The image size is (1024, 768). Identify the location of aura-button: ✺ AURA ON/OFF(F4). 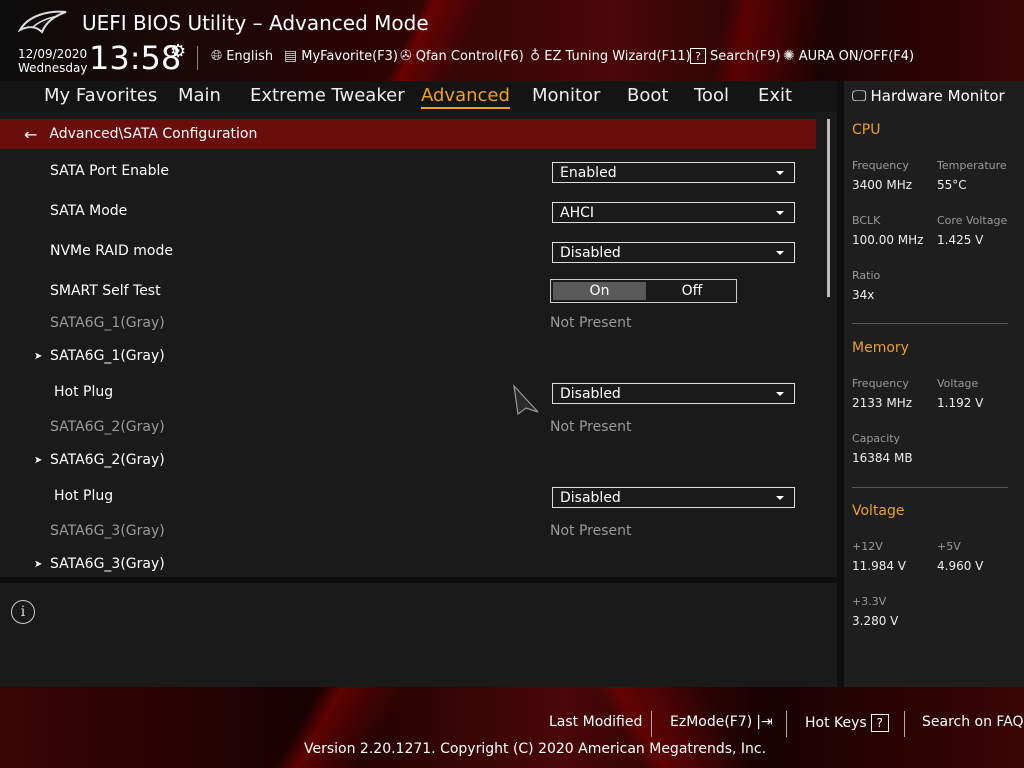
(848, 56).